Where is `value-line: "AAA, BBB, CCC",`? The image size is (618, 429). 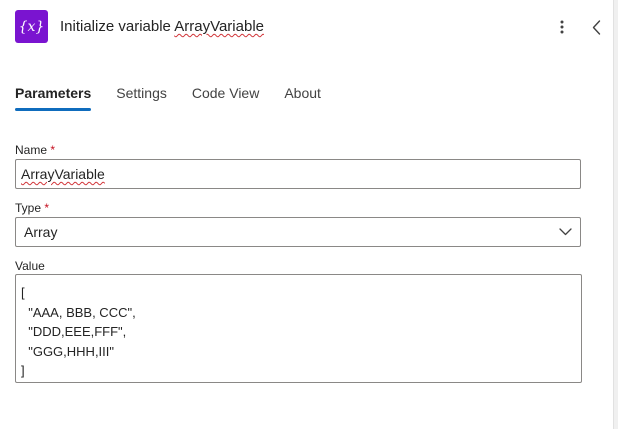 value-line: "AAA, BBB, CCC", is located at coordinates (78, 312).